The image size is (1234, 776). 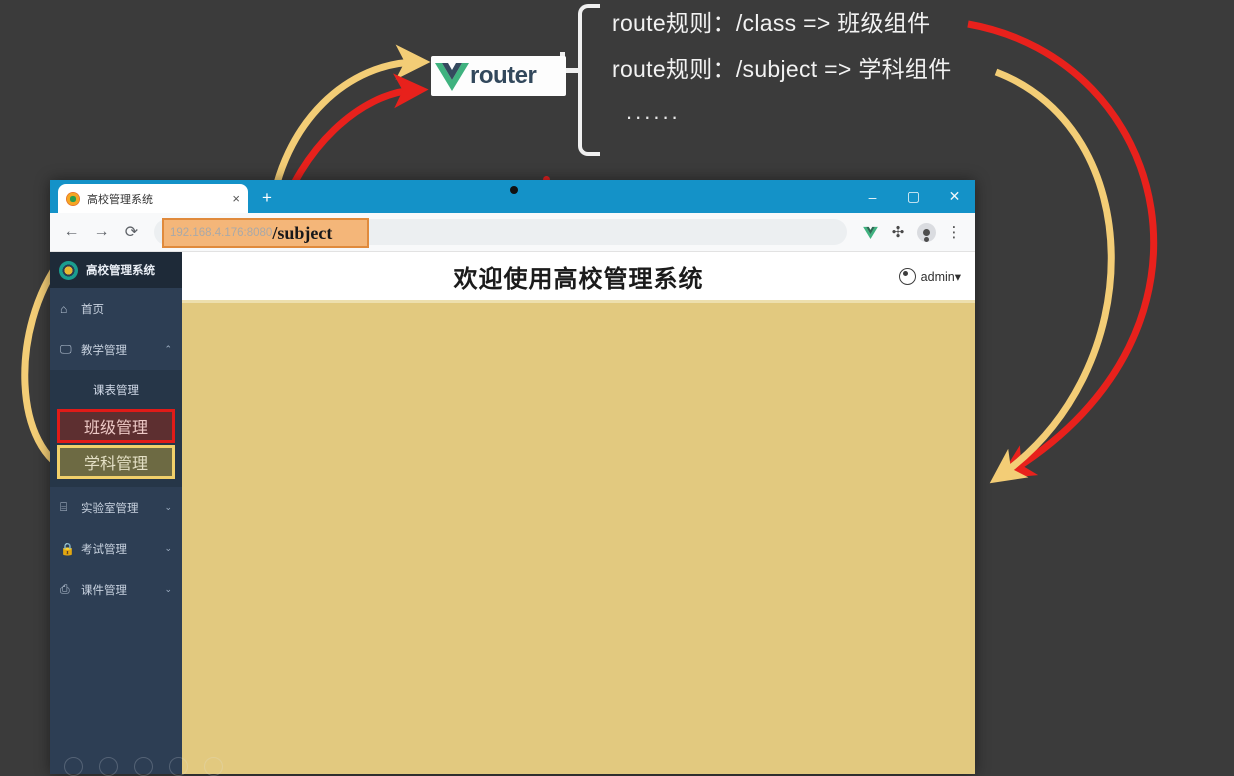 What do you see at coordinates (907, 276) in the screenshot?
I see `user-circle-icon` at bounding box center [907, 276].